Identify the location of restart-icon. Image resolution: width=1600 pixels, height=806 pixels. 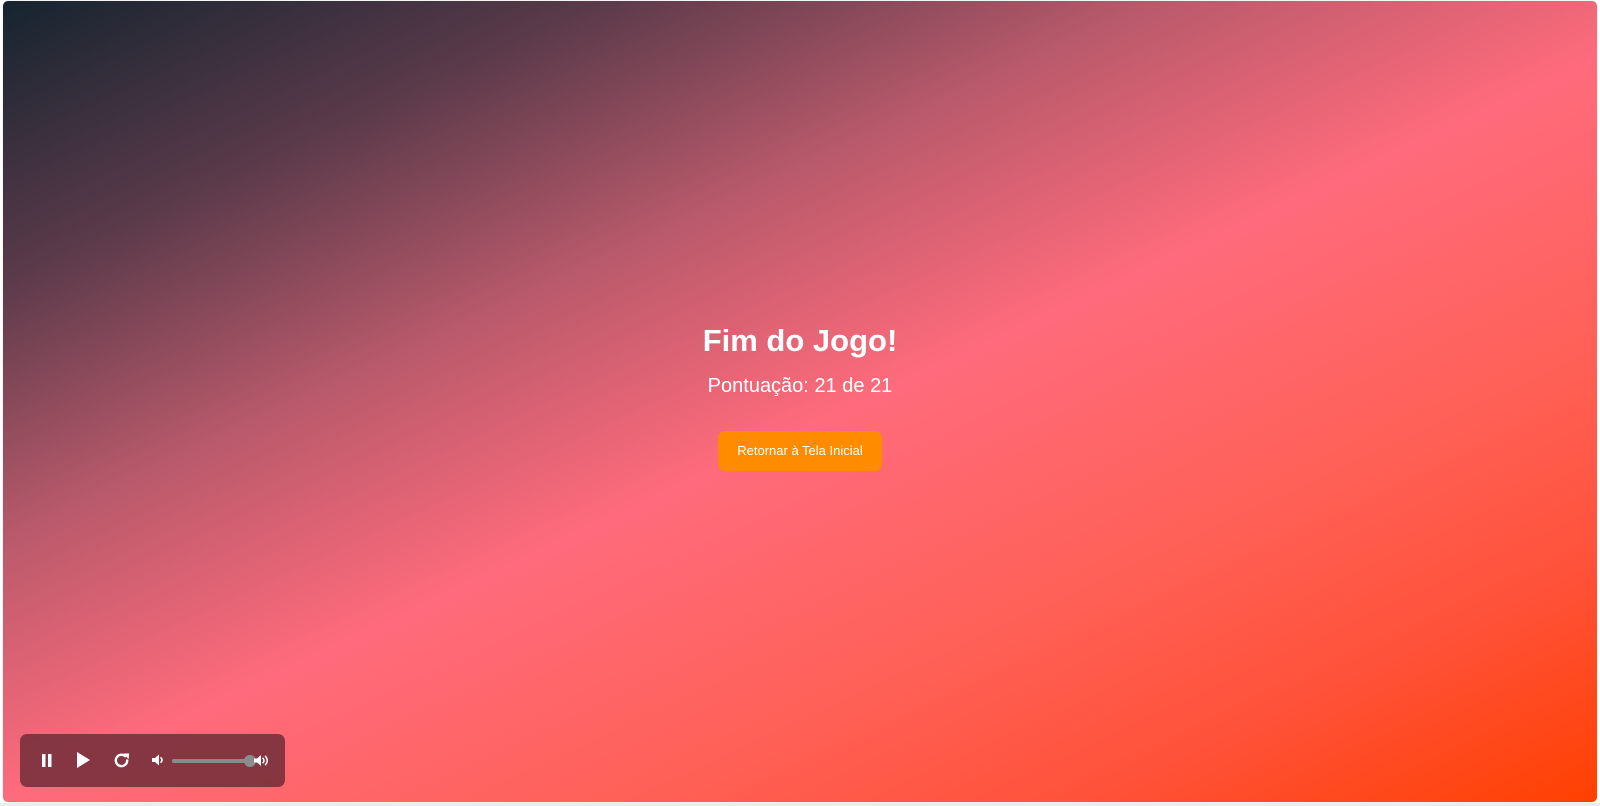
(121, 760).